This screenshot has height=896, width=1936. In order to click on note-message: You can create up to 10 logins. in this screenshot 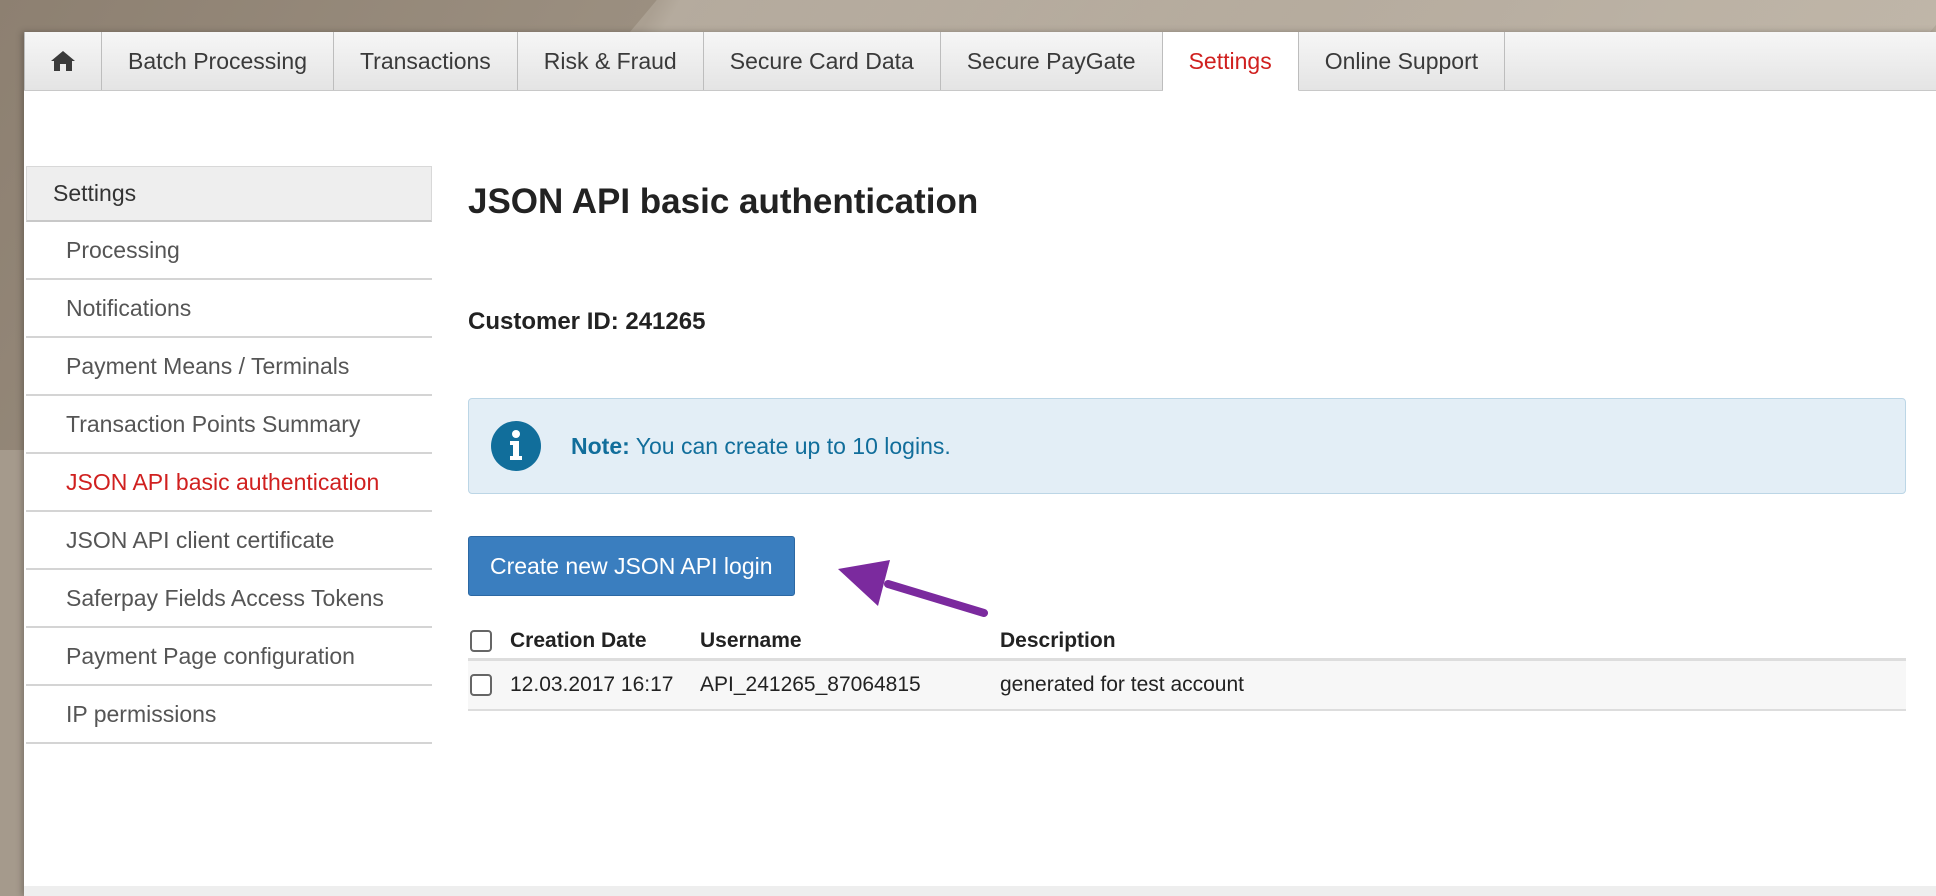, I will do `click(790, 445)`.